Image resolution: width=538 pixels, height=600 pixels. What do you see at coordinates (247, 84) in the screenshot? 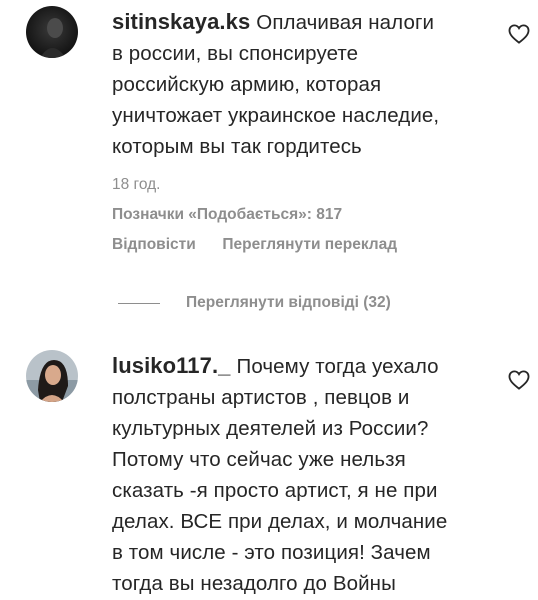
I see `comment-text-line: российскую армию, которая` at bounding box center [247, 84].